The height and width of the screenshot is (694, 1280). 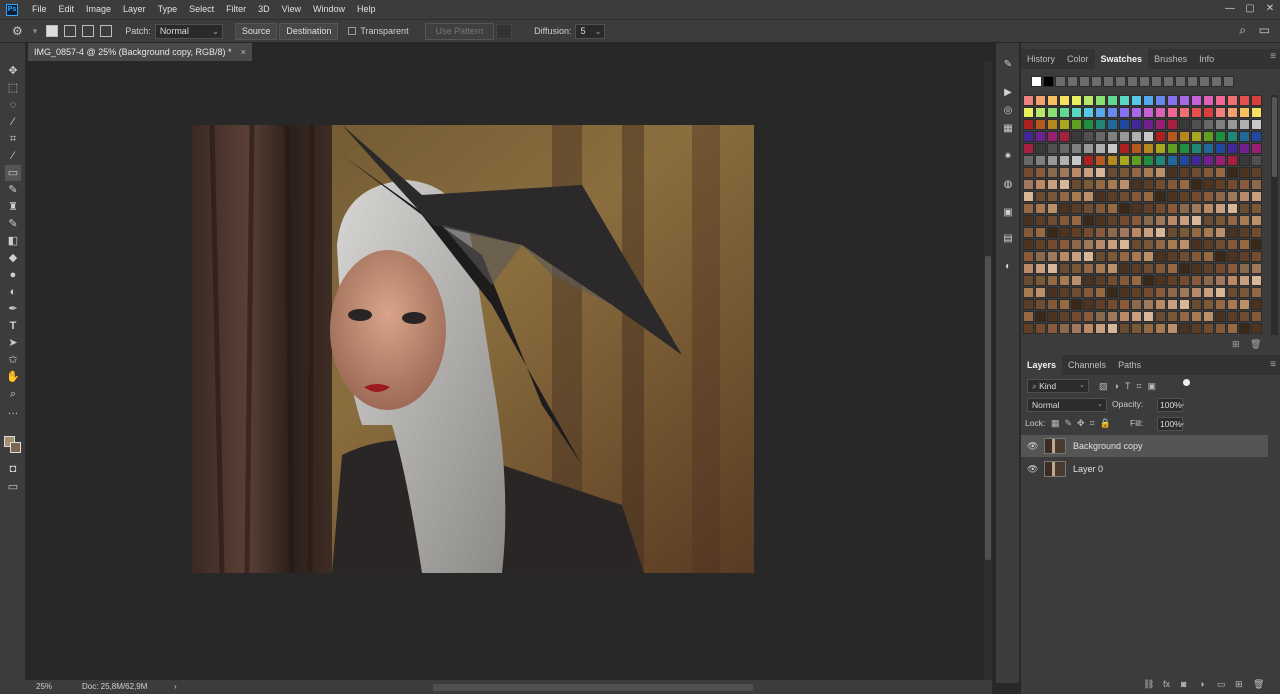 What do you see at coordinates (1058, 386) in the screenshot?
I see `layer-filter-select: ⌕ Kind ⌄` at bounding box center [1058, 386].